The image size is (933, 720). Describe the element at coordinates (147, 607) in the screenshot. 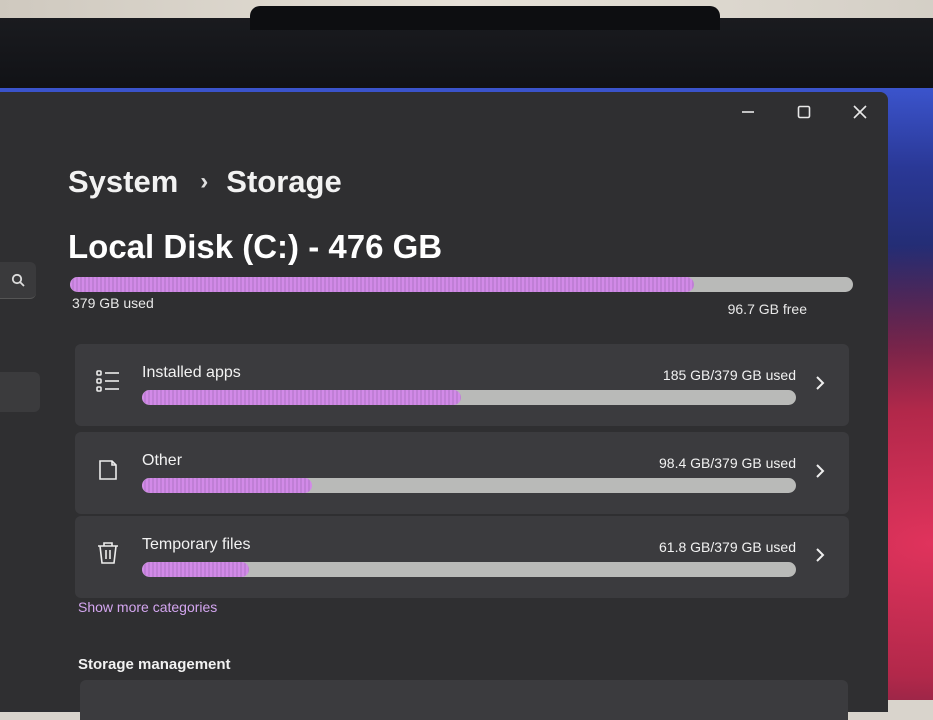

I see `show-more-categories-link: Show more categories` at that location.